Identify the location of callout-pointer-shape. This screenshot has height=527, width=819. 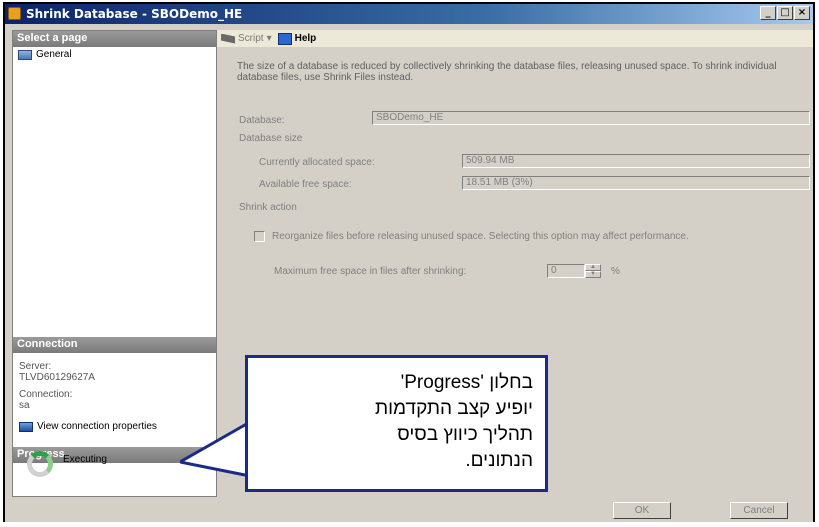
(216, 449).